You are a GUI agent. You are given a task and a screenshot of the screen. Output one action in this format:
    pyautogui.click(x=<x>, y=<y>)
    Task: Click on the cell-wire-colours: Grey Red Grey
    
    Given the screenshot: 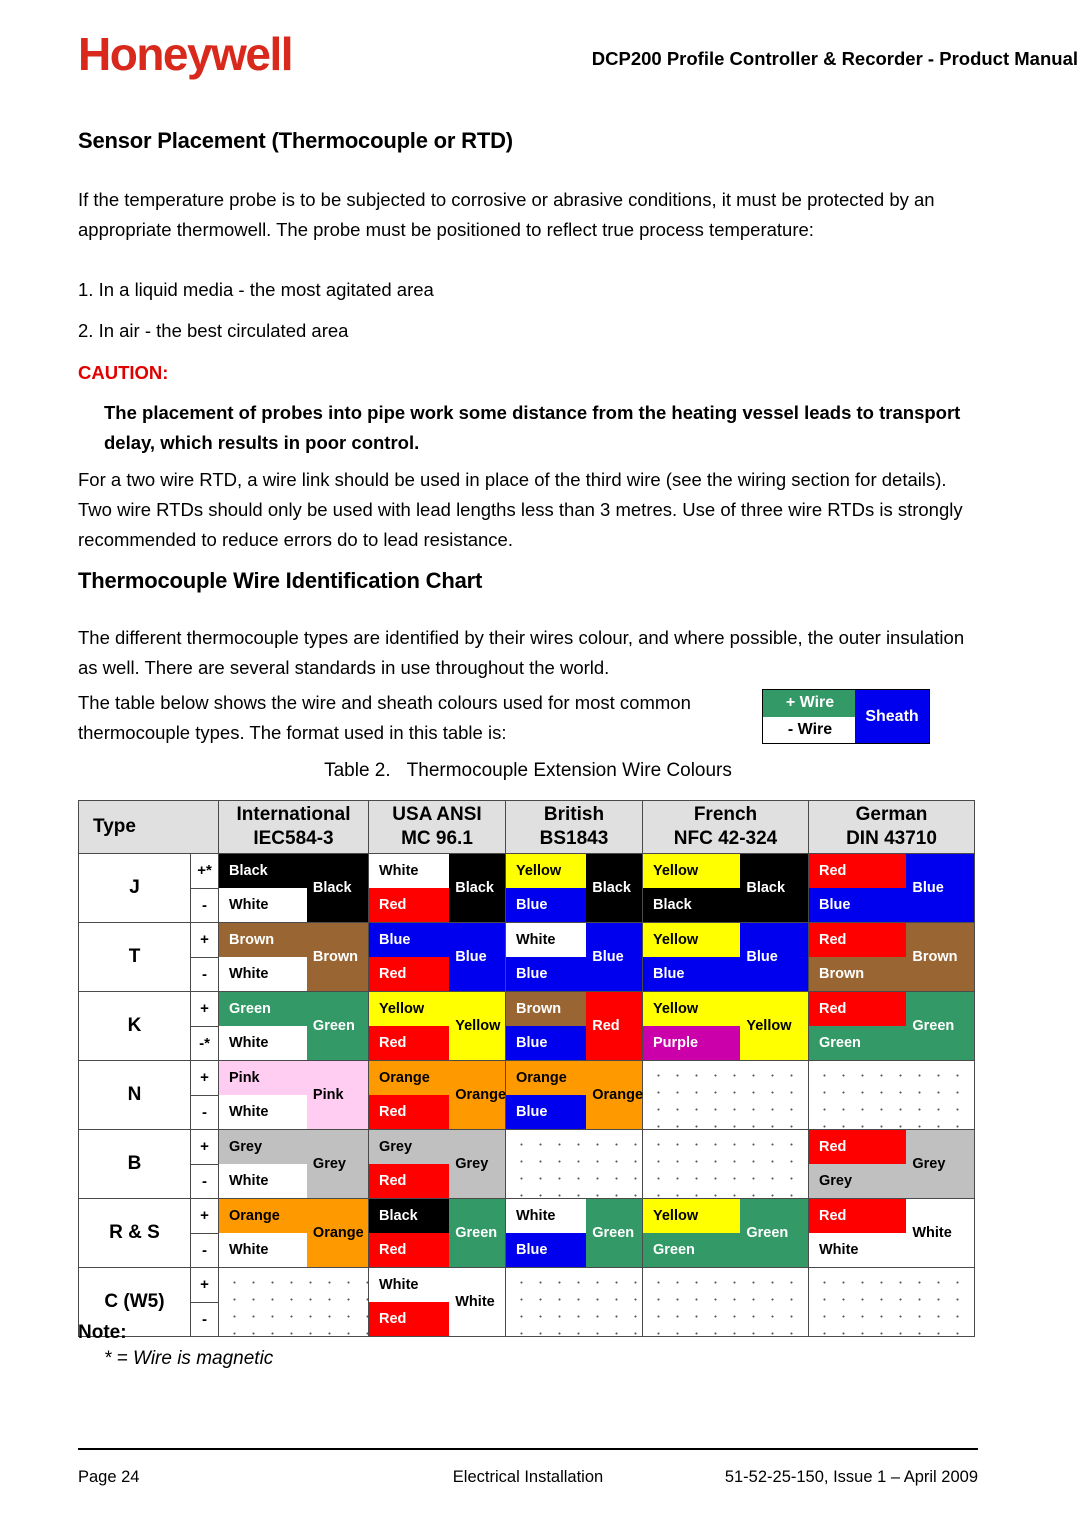 What is the action you would take?
    pyautogui.click(x=891, y=1164)
    